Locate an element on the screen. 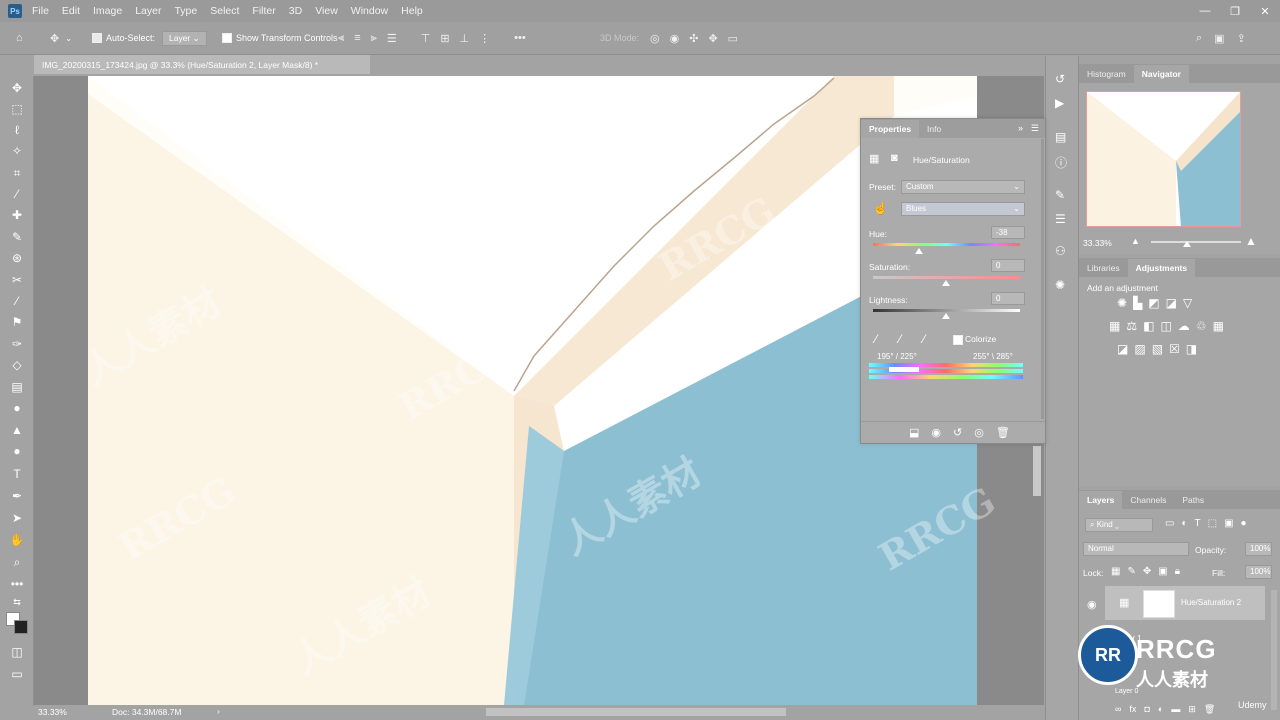  show-transform-checkbox is located at coordinates (227, 38).